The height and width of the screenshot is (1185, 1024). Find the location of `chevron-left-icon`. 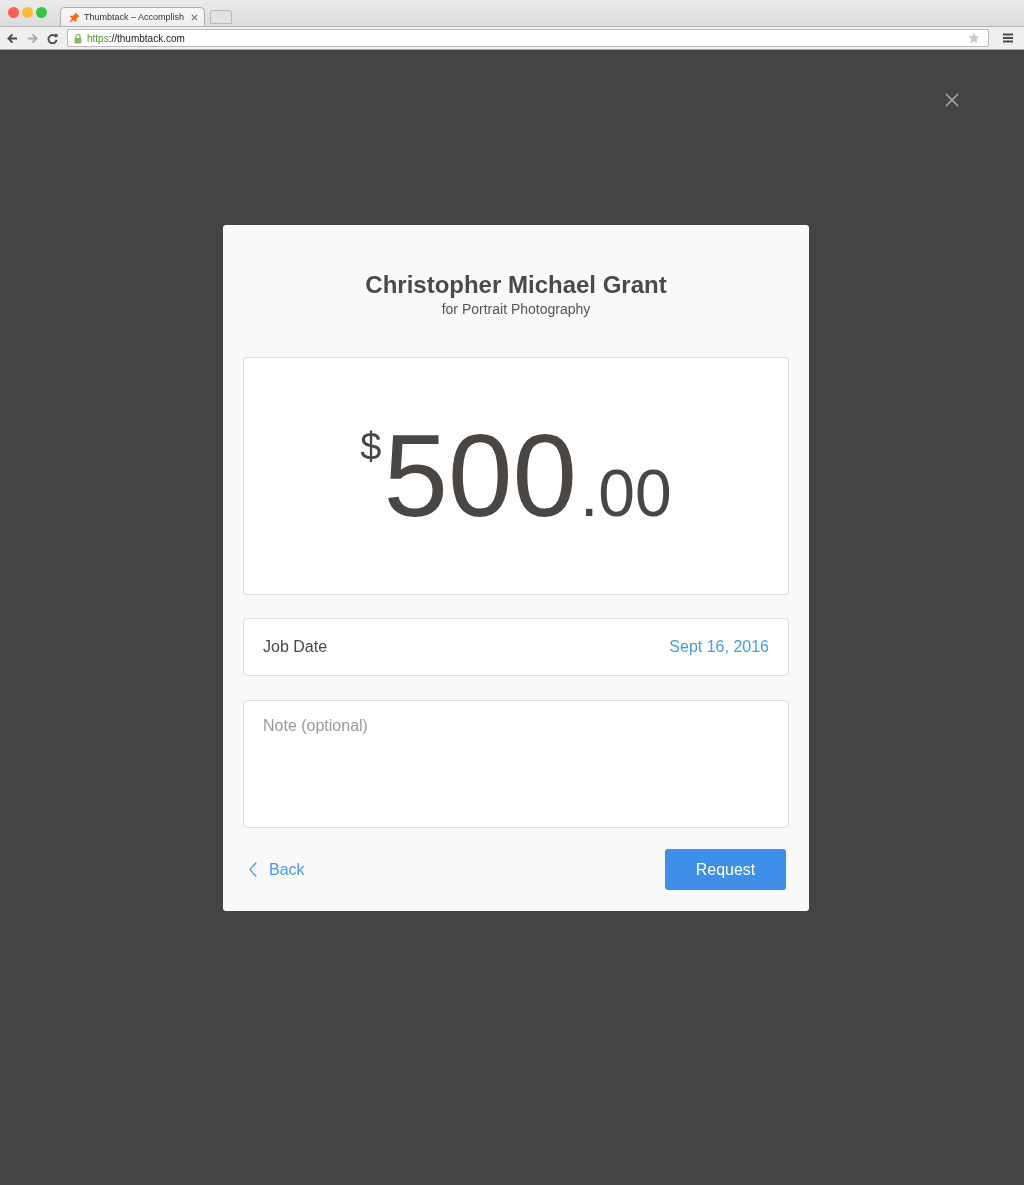

chevron-left-icon is located at coordinates (253, 869).